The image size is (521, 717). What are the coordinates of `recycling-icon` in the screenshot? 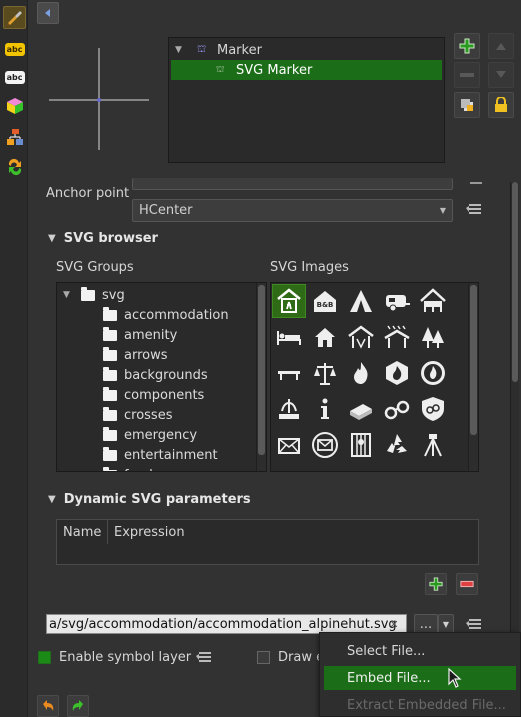 It's located at (397, 445).